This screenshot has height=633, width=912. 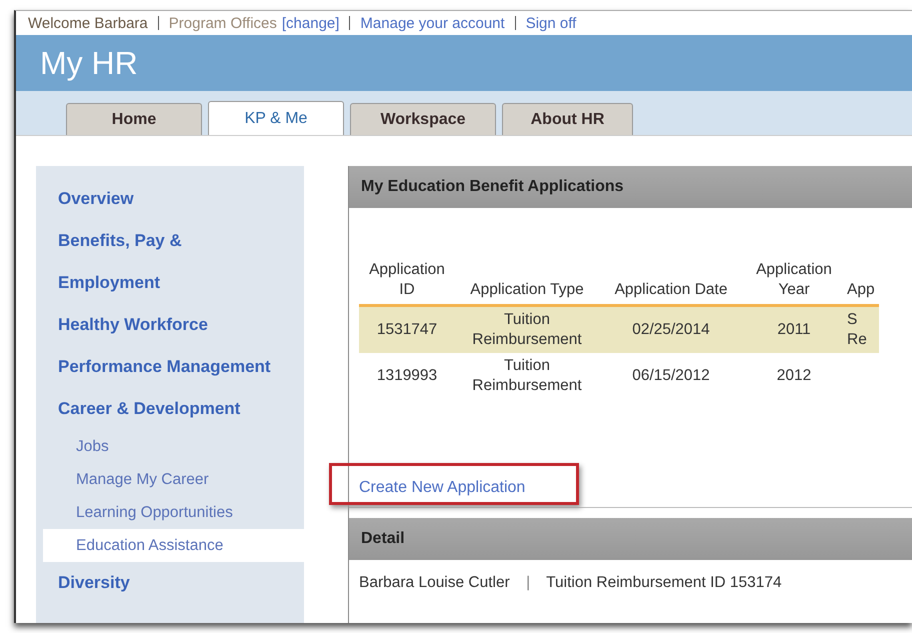 What do you see at coordinates (671, 375) in the screenshot?
I see `table-cell: 06/15/2012` at bounding box center [671, 375].